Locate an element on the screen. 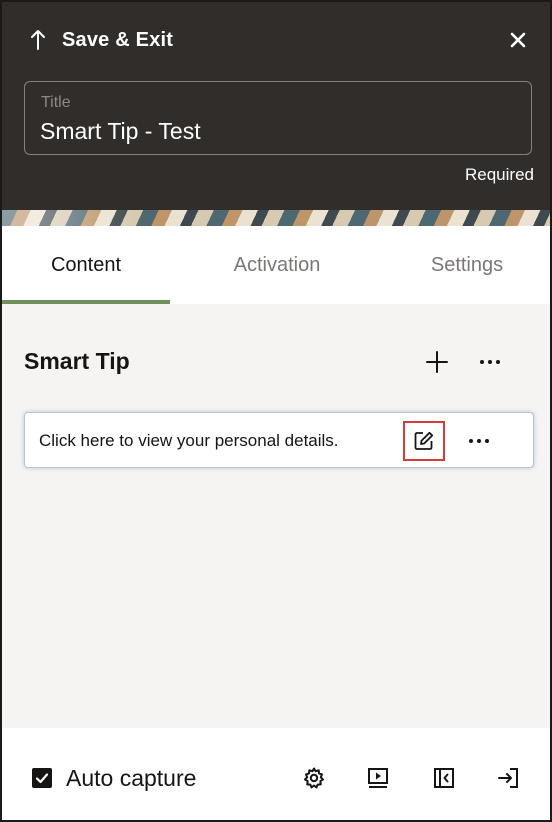  checkbox-icon is located at coordinates (42, 778).